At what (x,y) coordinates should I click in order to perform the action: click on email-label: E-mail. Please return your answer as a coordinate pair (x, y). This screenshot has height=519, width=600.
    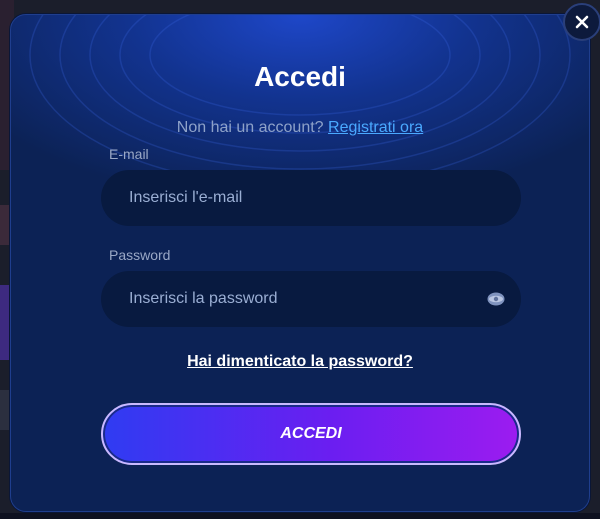
    Looking at the image, I should click on (129, 154).